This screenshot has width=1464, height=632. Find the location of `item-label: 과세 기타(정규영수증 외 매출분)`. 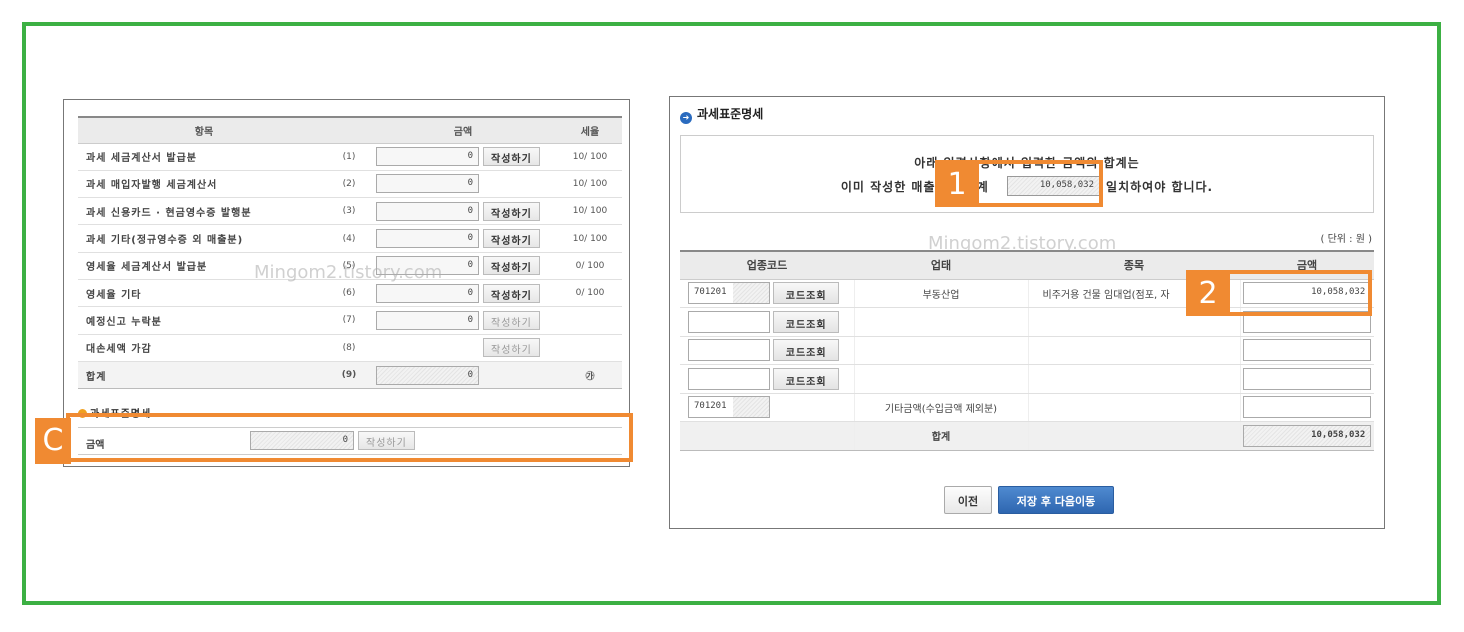

item-label: 과세 기타(정규영수증 외 매출분) is located at coordinates (204, 238).